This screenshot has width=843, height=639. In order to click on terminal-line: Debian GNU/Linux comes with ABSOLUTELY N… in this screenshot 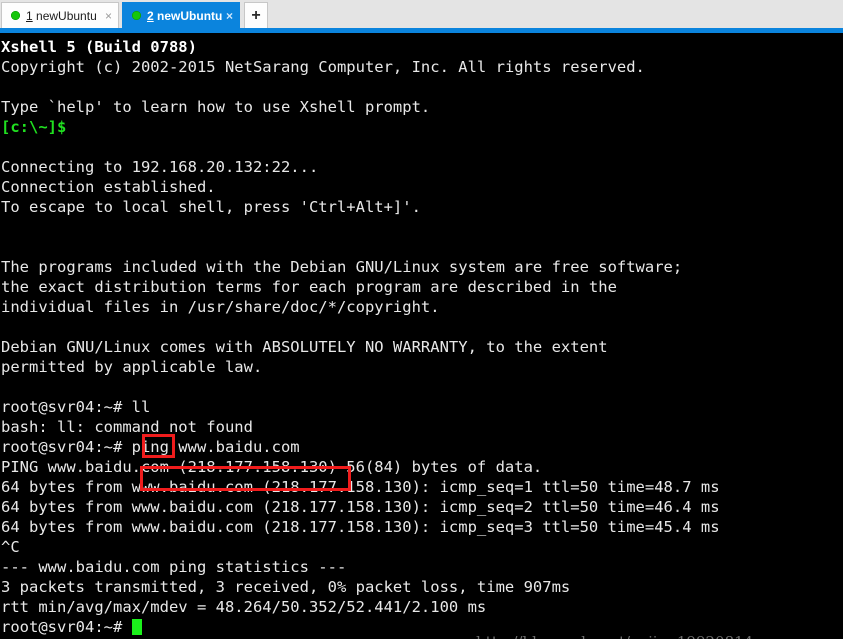, I will do `click(304, 347)`.